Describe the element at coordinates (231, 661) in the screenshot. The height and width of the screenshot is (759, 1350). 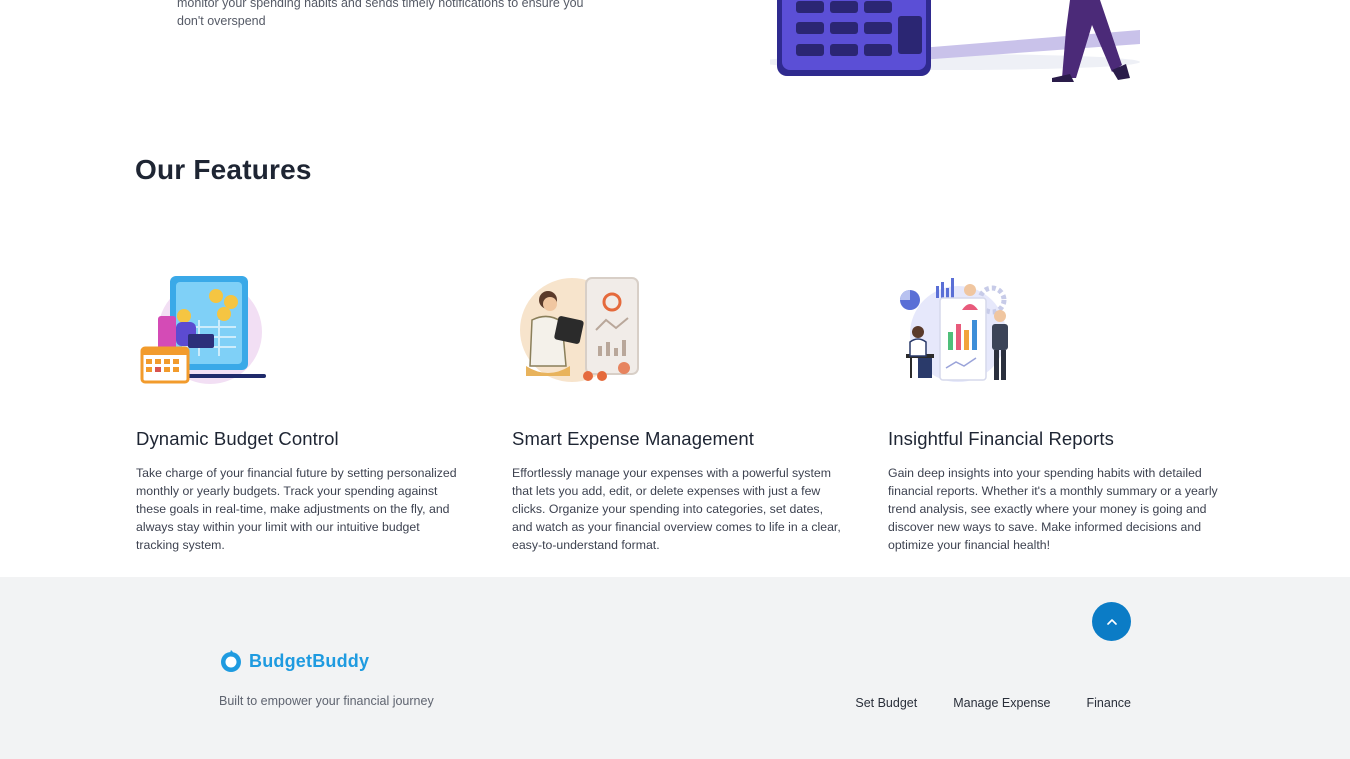
I see `budgetbuddy-logo-icon` at that location.